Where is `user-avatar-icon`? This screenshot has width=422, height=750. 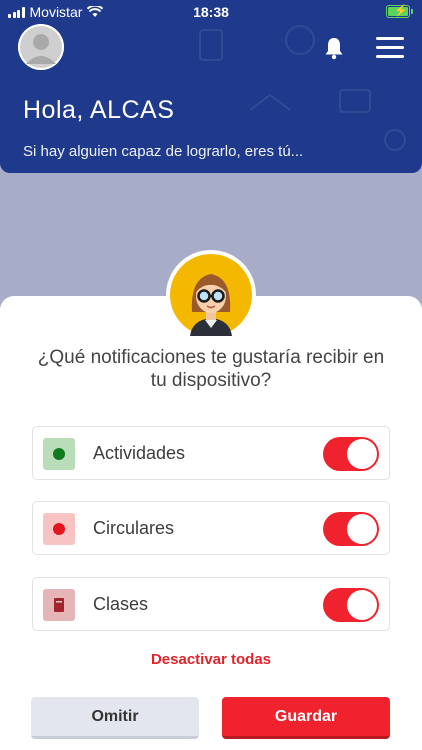
user-avatar-icon is located at coordinates (41, 47).